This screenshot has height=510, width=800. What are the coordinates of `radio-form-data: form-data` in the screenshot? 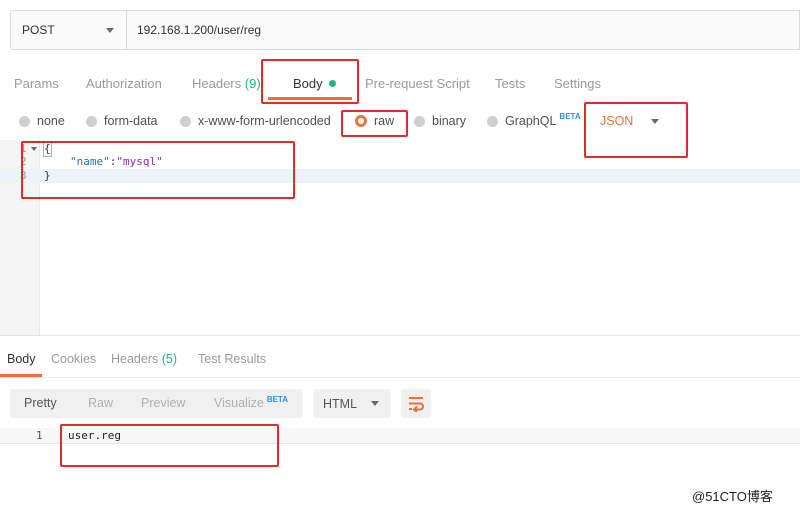 It's located at (122, 121).